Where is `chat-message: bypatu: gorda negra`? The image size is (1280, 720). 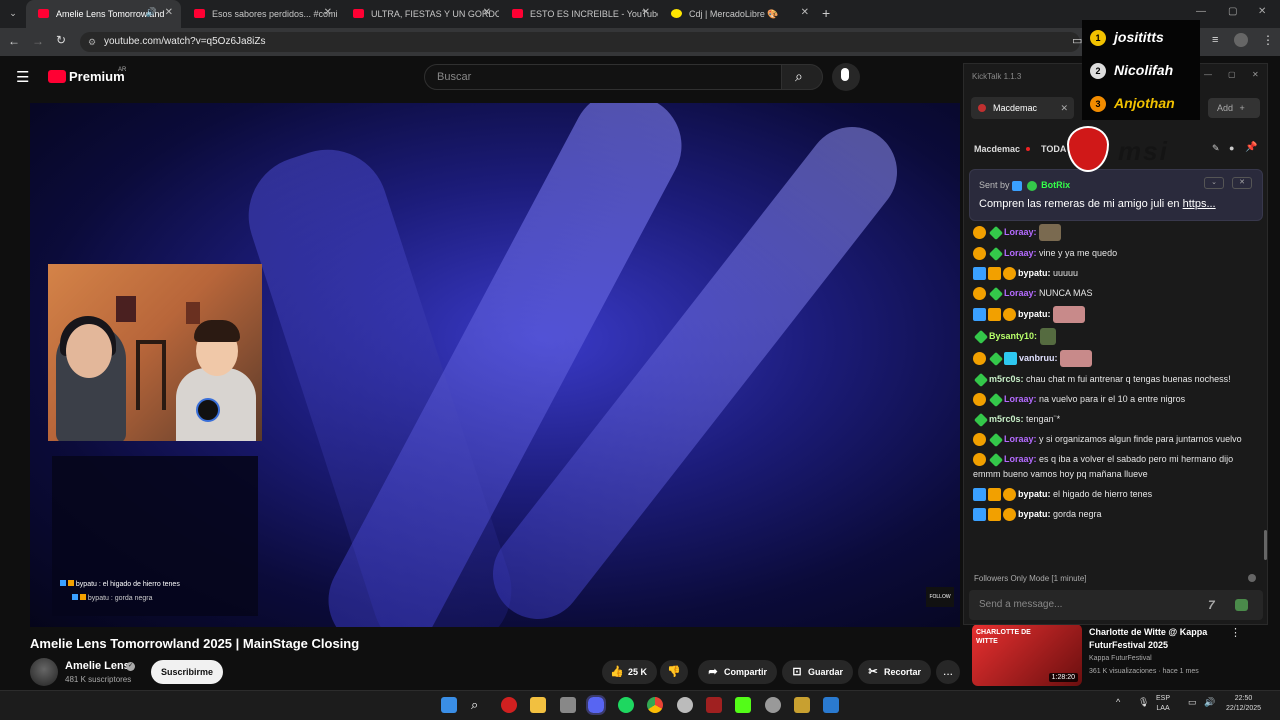
chat-message: bypatu: gorda negra is located at coordinates (1118, 514).